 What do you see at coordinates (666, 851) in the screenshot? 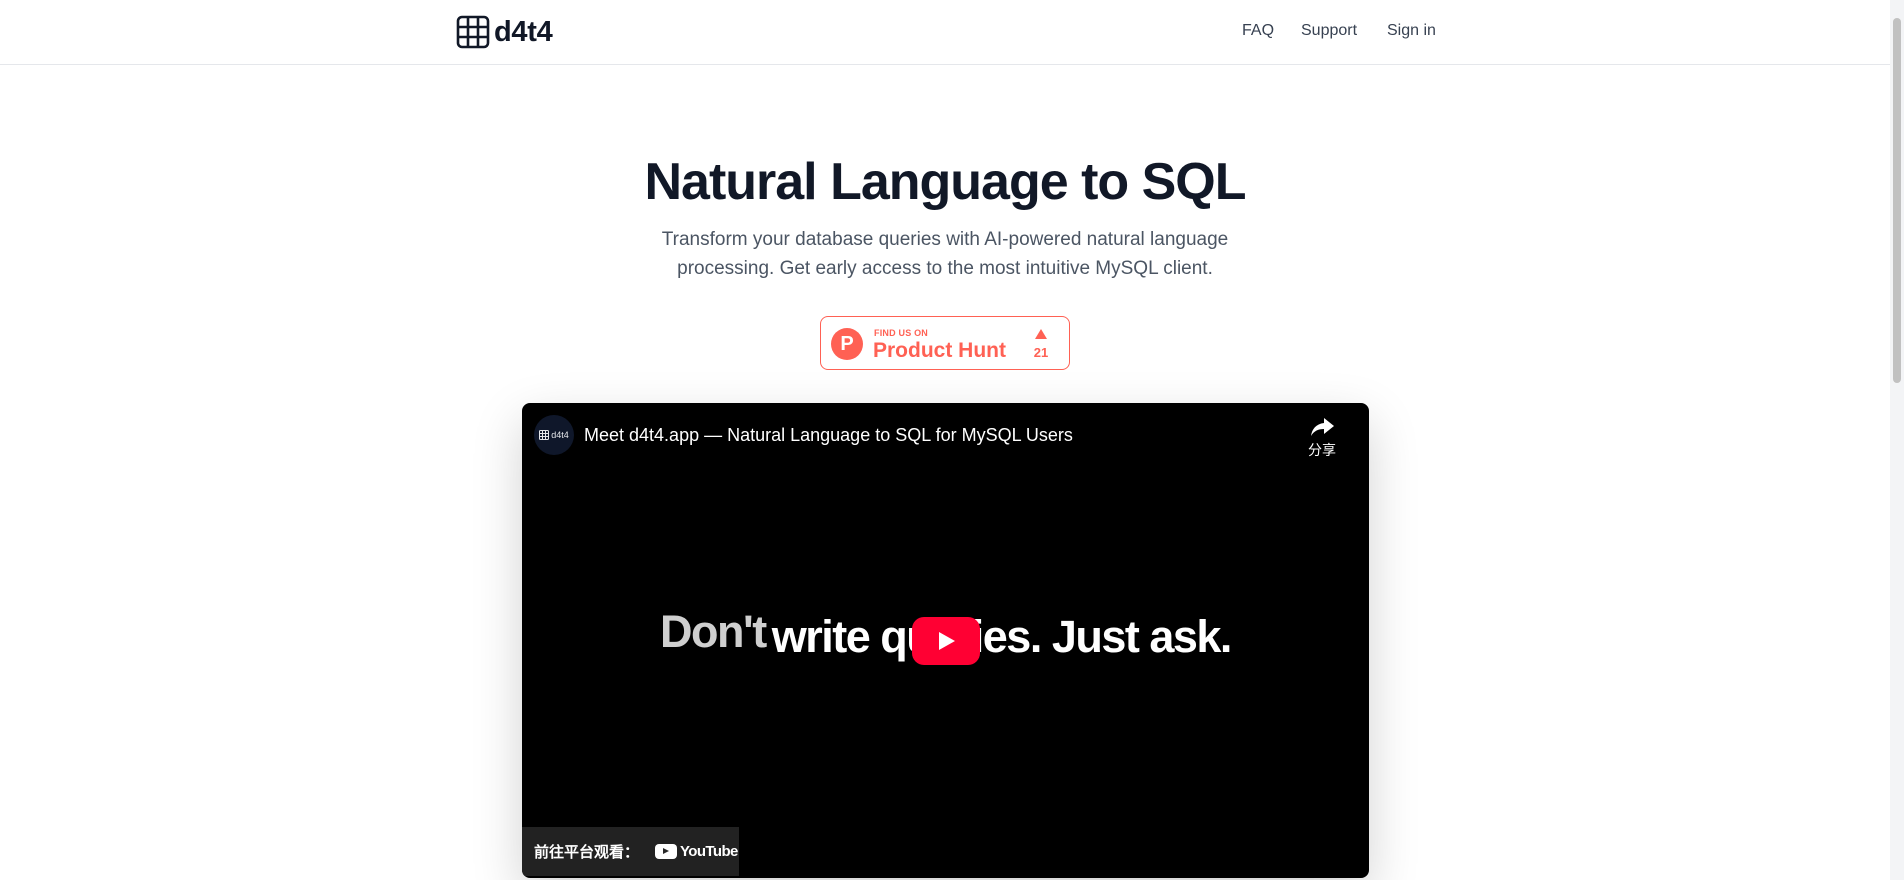
I see `youtube-play-icon` at bounding box center [666, 851].